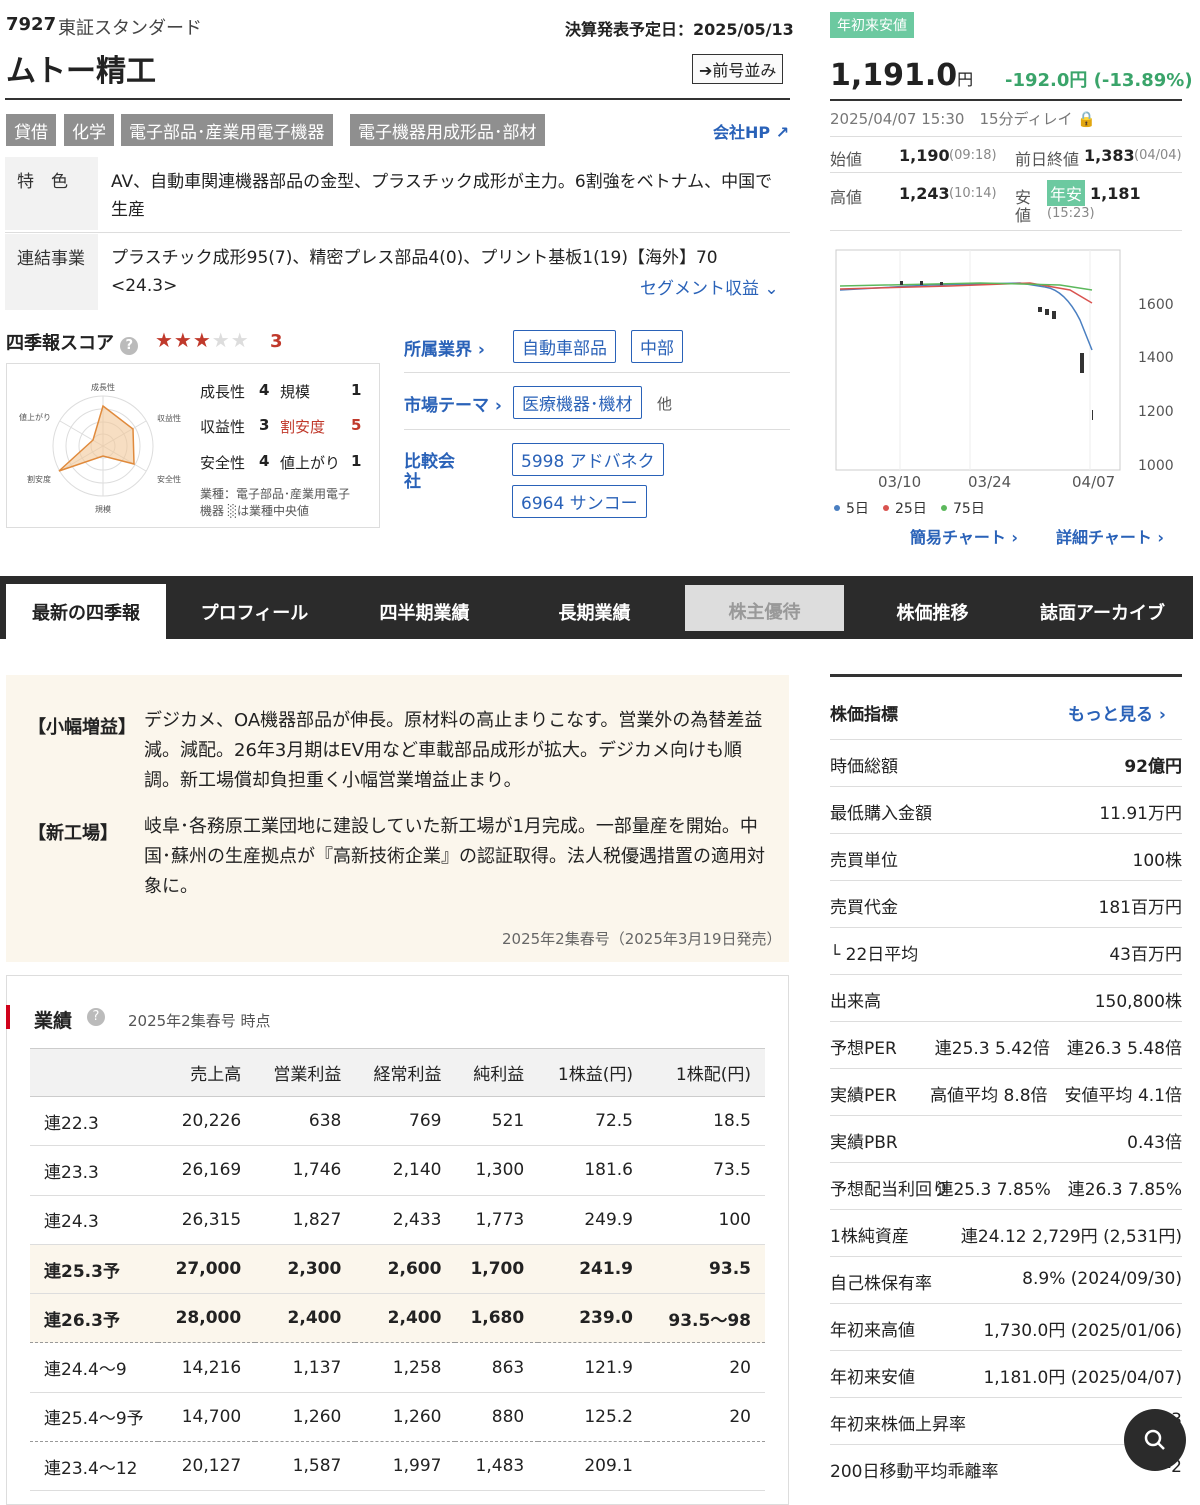 The width and height of the screenshot is (1200, 1505). What do you see at coordinates (31, 24) in the screenshot?
I see `stock-code: 7927` at bounding box center [31, 24].